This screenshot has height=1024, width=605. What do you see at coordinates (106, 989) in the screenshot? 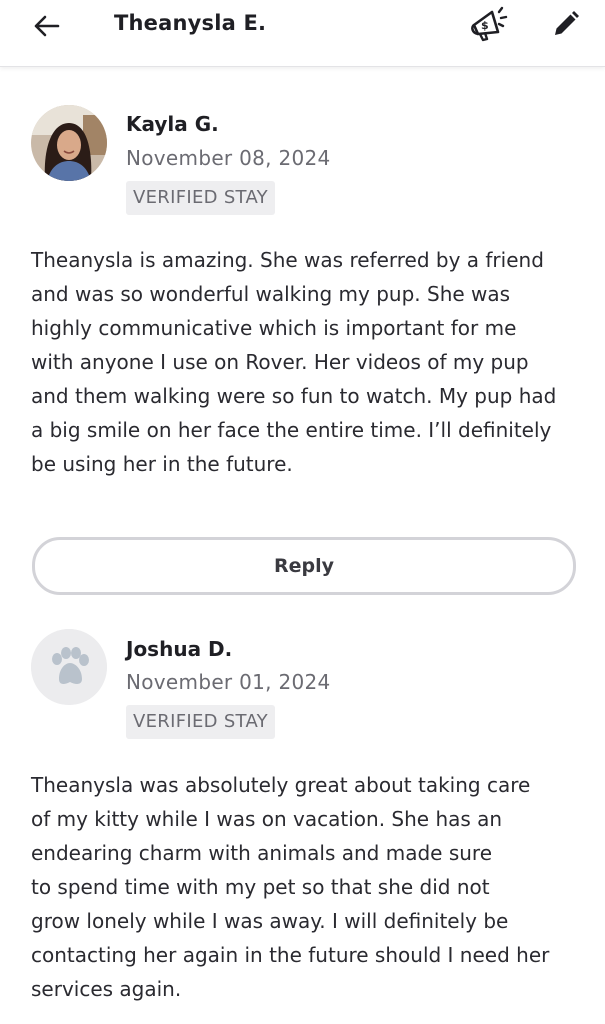
I see `review-text-line: services again.` at bounding box center [106, 989].